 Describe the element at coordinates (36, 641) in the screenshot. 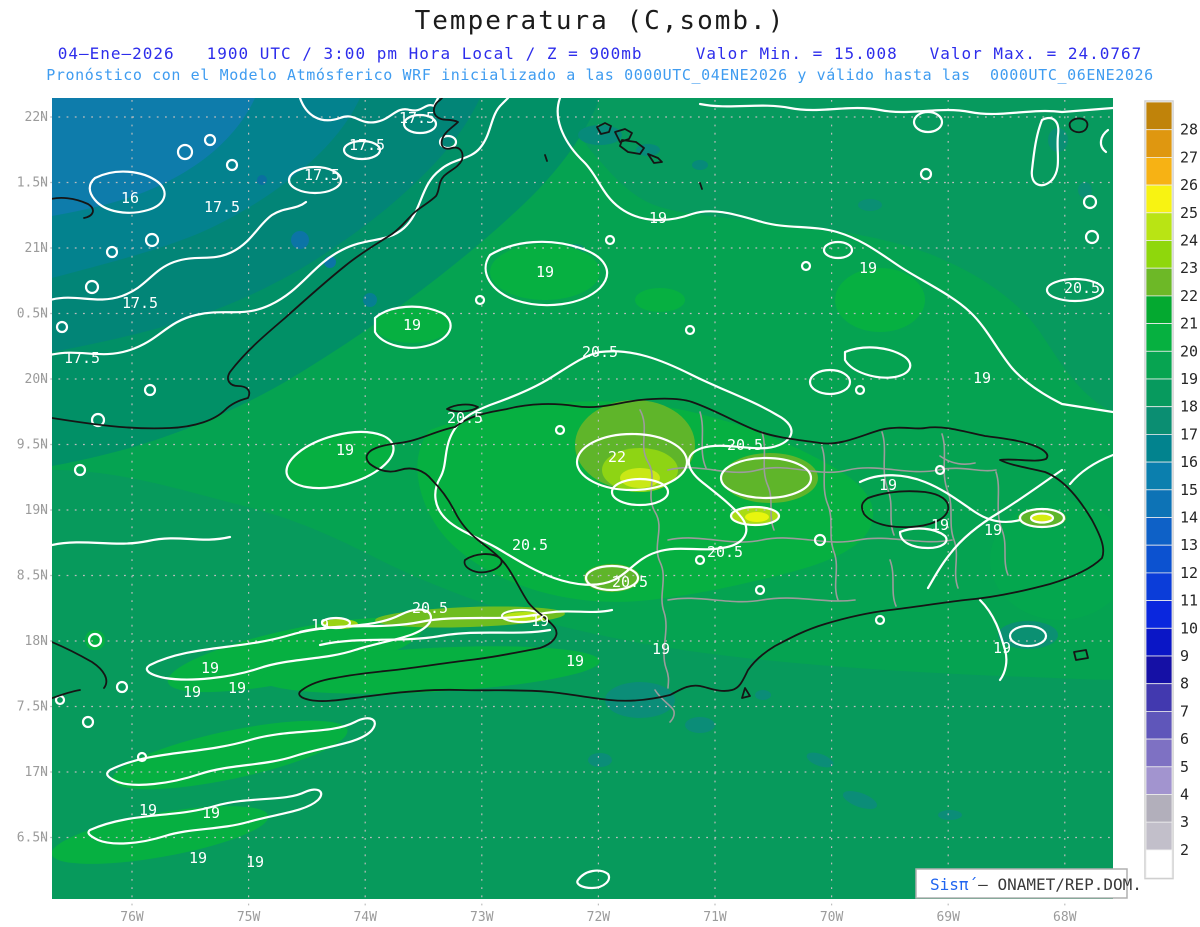

I see `lat-tick-label: 18N` at that location.